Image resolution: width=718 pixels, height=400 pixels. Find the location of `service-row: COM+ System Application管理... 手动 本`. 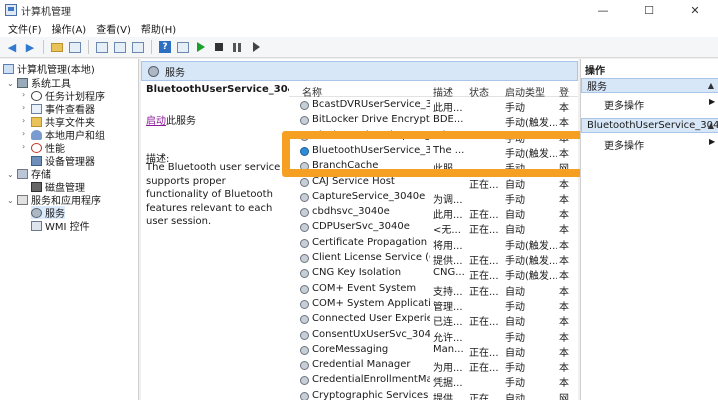

service-row: COM+ System Application管理... 手动 本 is located at coordinates (433, 305).